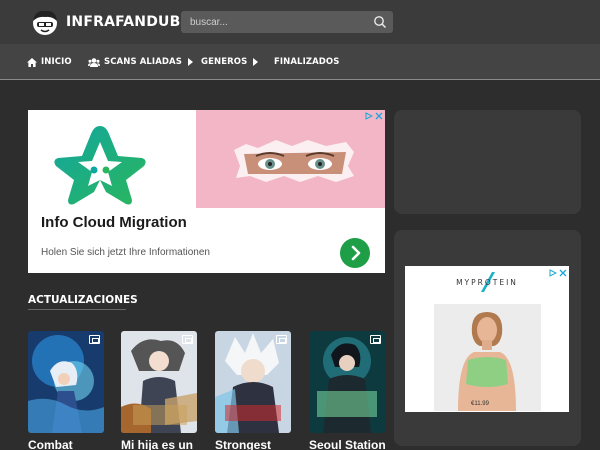 This screenshot has width=600, height=450. What do you see at coordinates (50, 444) in the screenshot?
I see `manga-title: Combat` at bounding box center [50, 444].